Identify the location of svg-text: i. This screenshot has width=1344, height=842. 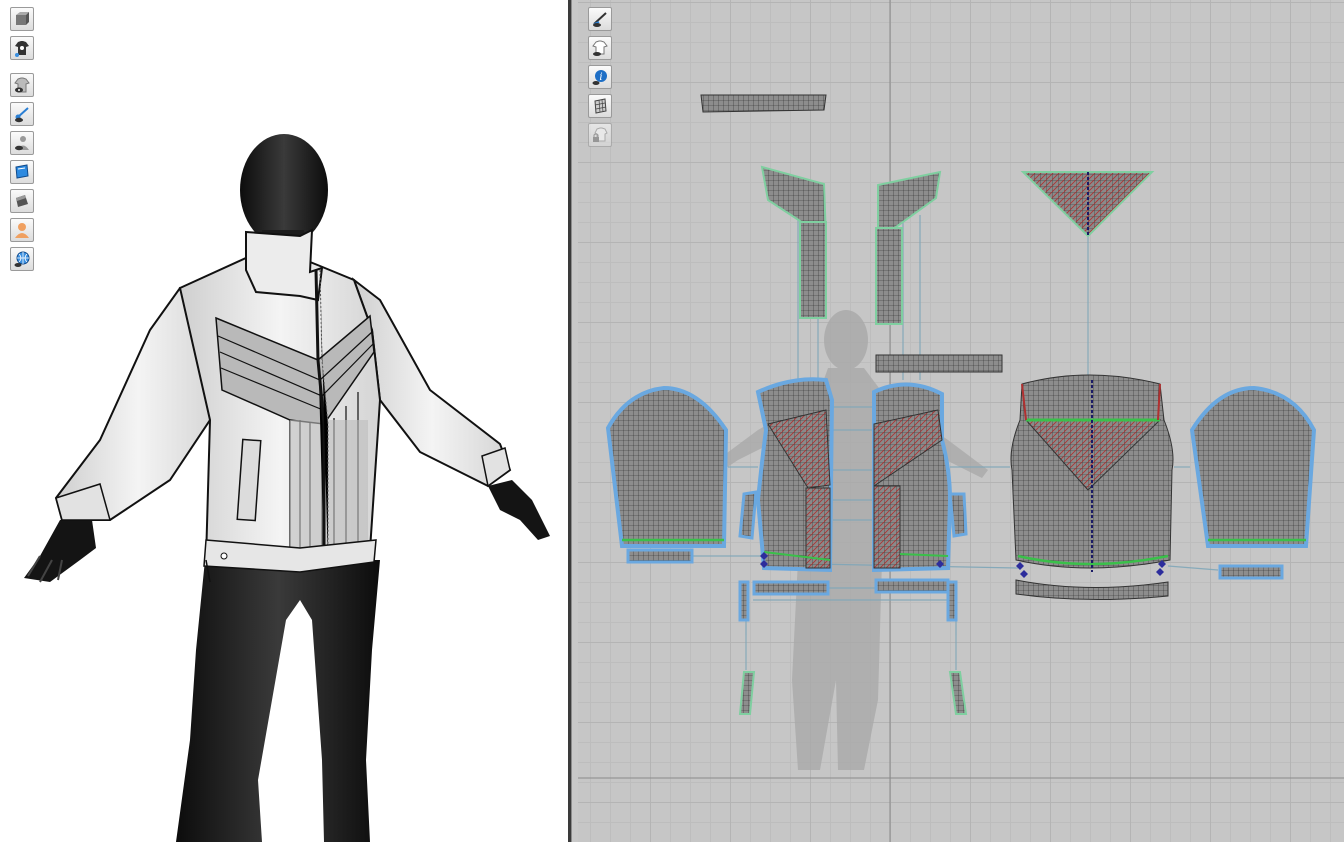
(600, 77).